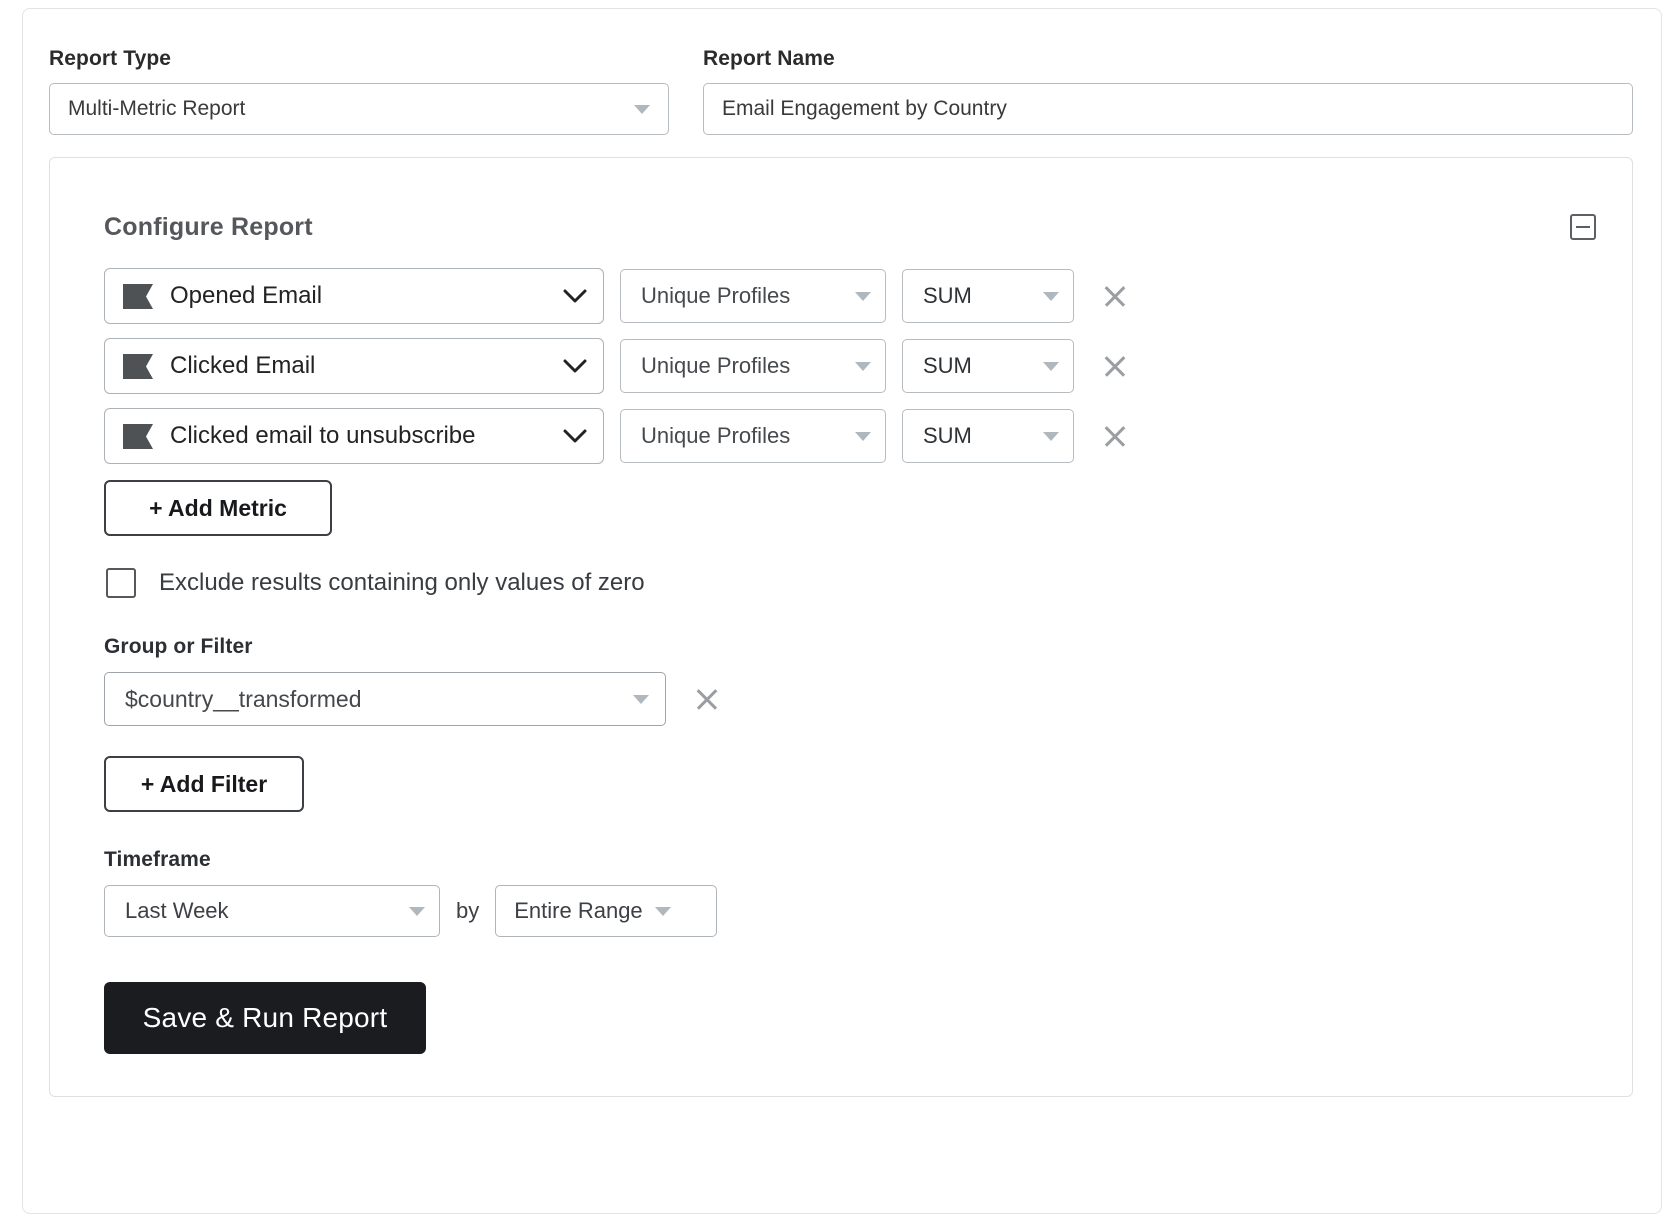  What do you see at coordinates (468, 910) in the screenshot?
I see `timeframe-connector: by` at bounding box center [468, 910].